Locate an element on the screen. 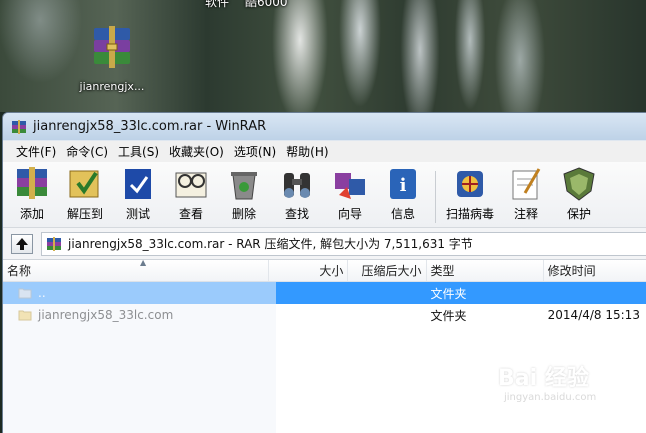 The width and height of the screenshot is (646, 433). menu-help: 帮助(H) is located at coordinates (307, 151).